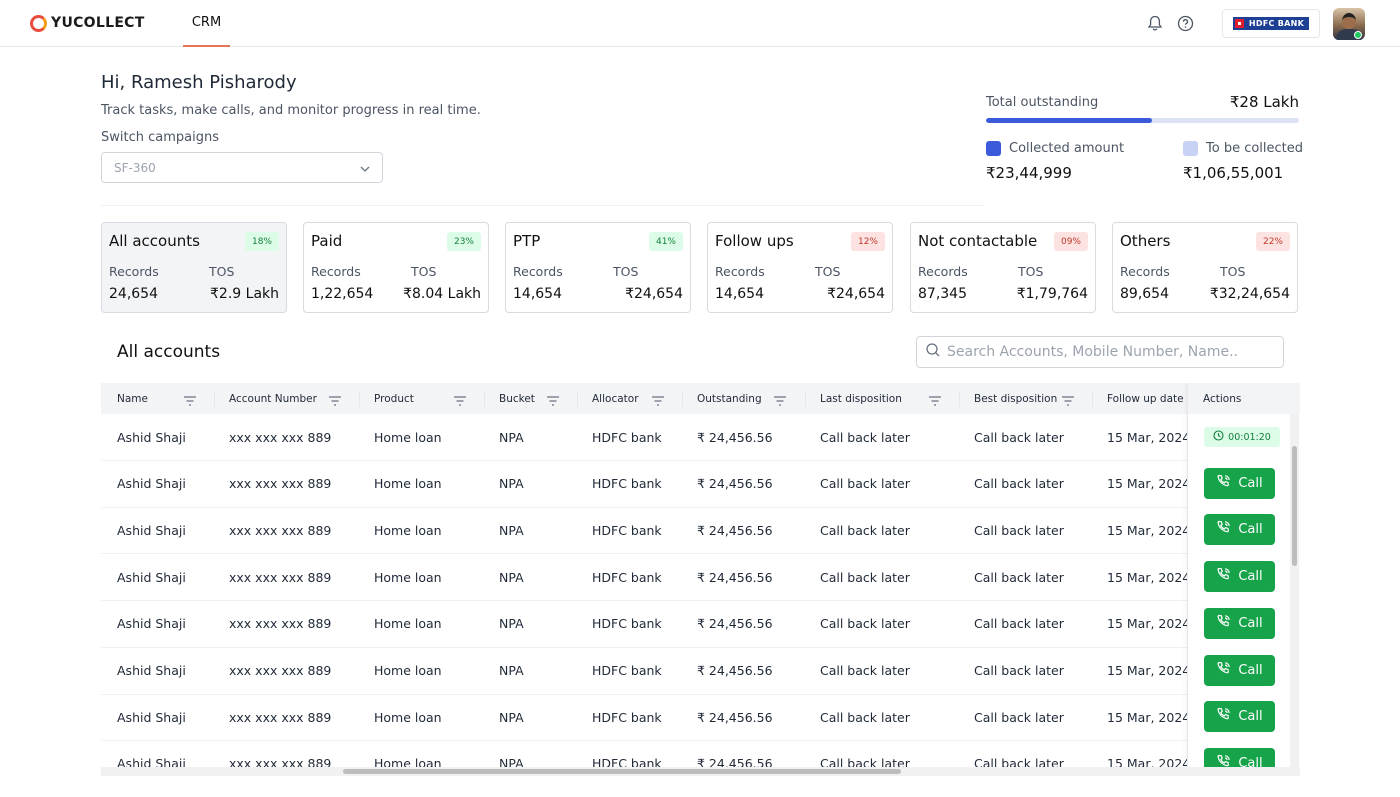 Image resolution: width=1400 pixels, height=797 pixels. I want to click on stat-card-tos-value: ₹8.04 Lakh, so click(442, 294).